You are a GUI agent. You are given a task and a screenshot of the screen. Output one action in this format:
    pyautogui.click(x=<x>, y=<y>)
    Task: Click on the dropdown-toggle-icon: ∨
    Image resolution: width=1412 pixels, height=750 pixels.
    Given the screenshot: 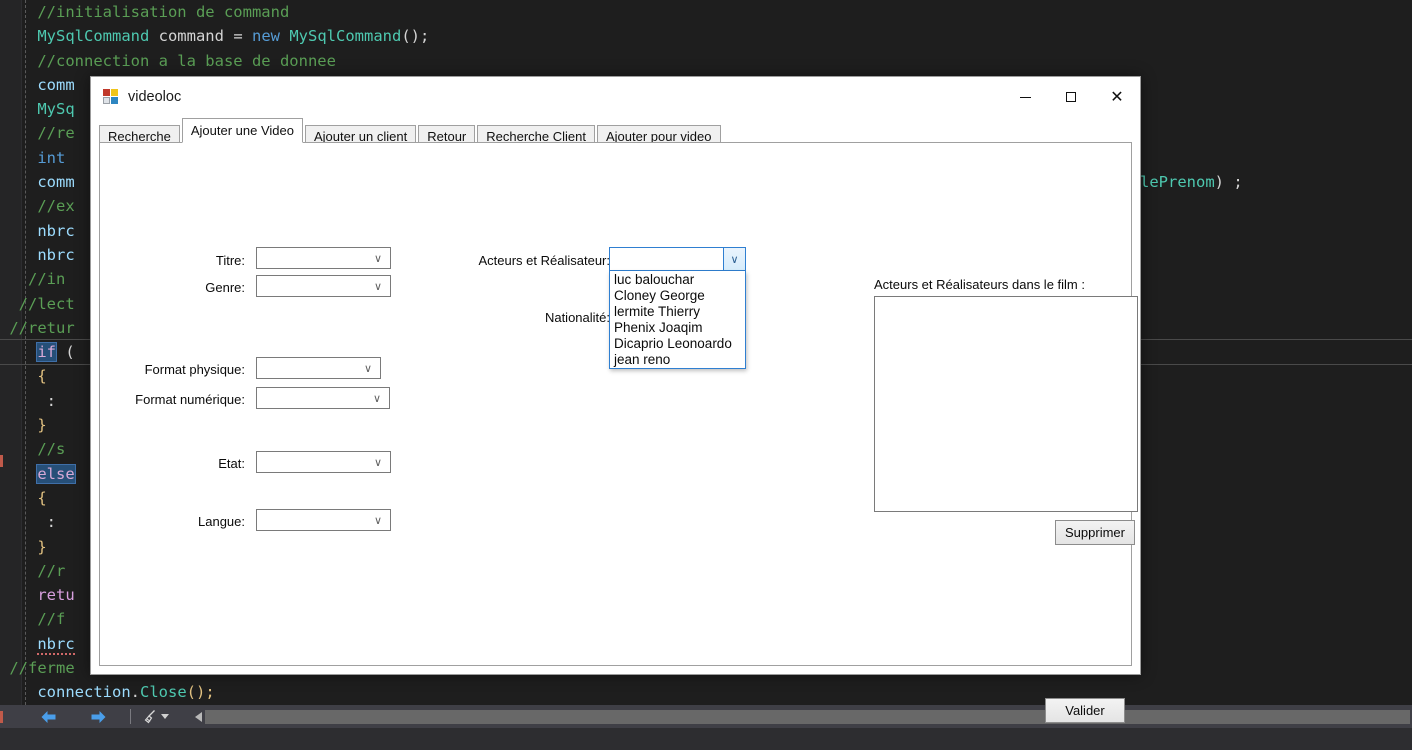 What is the action you would take?
    pyautogui.click(x=734, y=259)
    